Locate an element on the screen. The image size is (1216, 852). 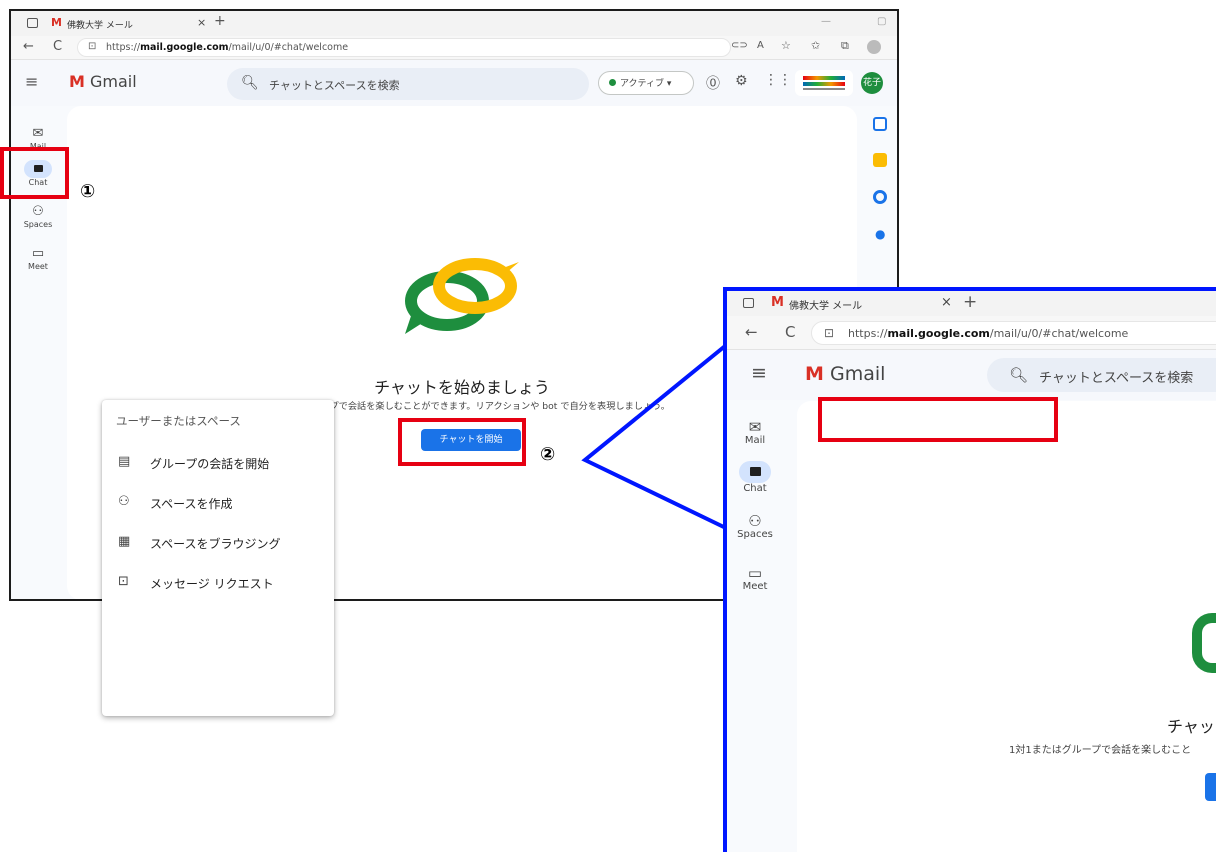
tasks-icon is located at coordinates (880, 197).